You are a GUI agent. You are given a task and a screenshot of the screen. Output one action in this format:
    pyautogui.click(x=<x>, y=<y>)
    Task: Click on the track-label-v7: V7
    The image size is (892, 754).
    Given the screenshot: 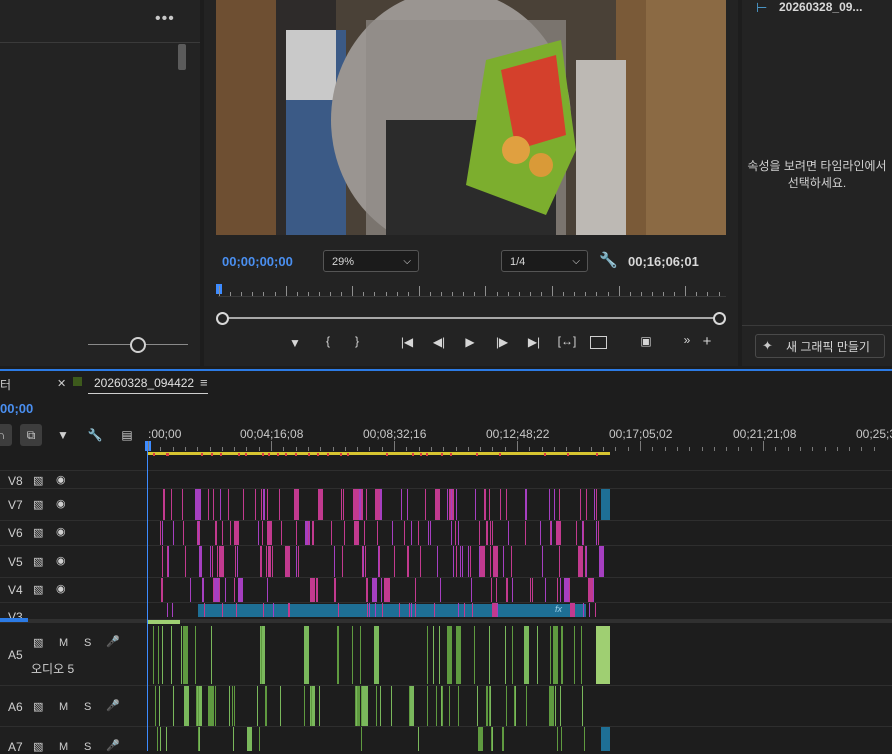 What is the action you would take?
    pyautogui.click(x=15, y=505)
    